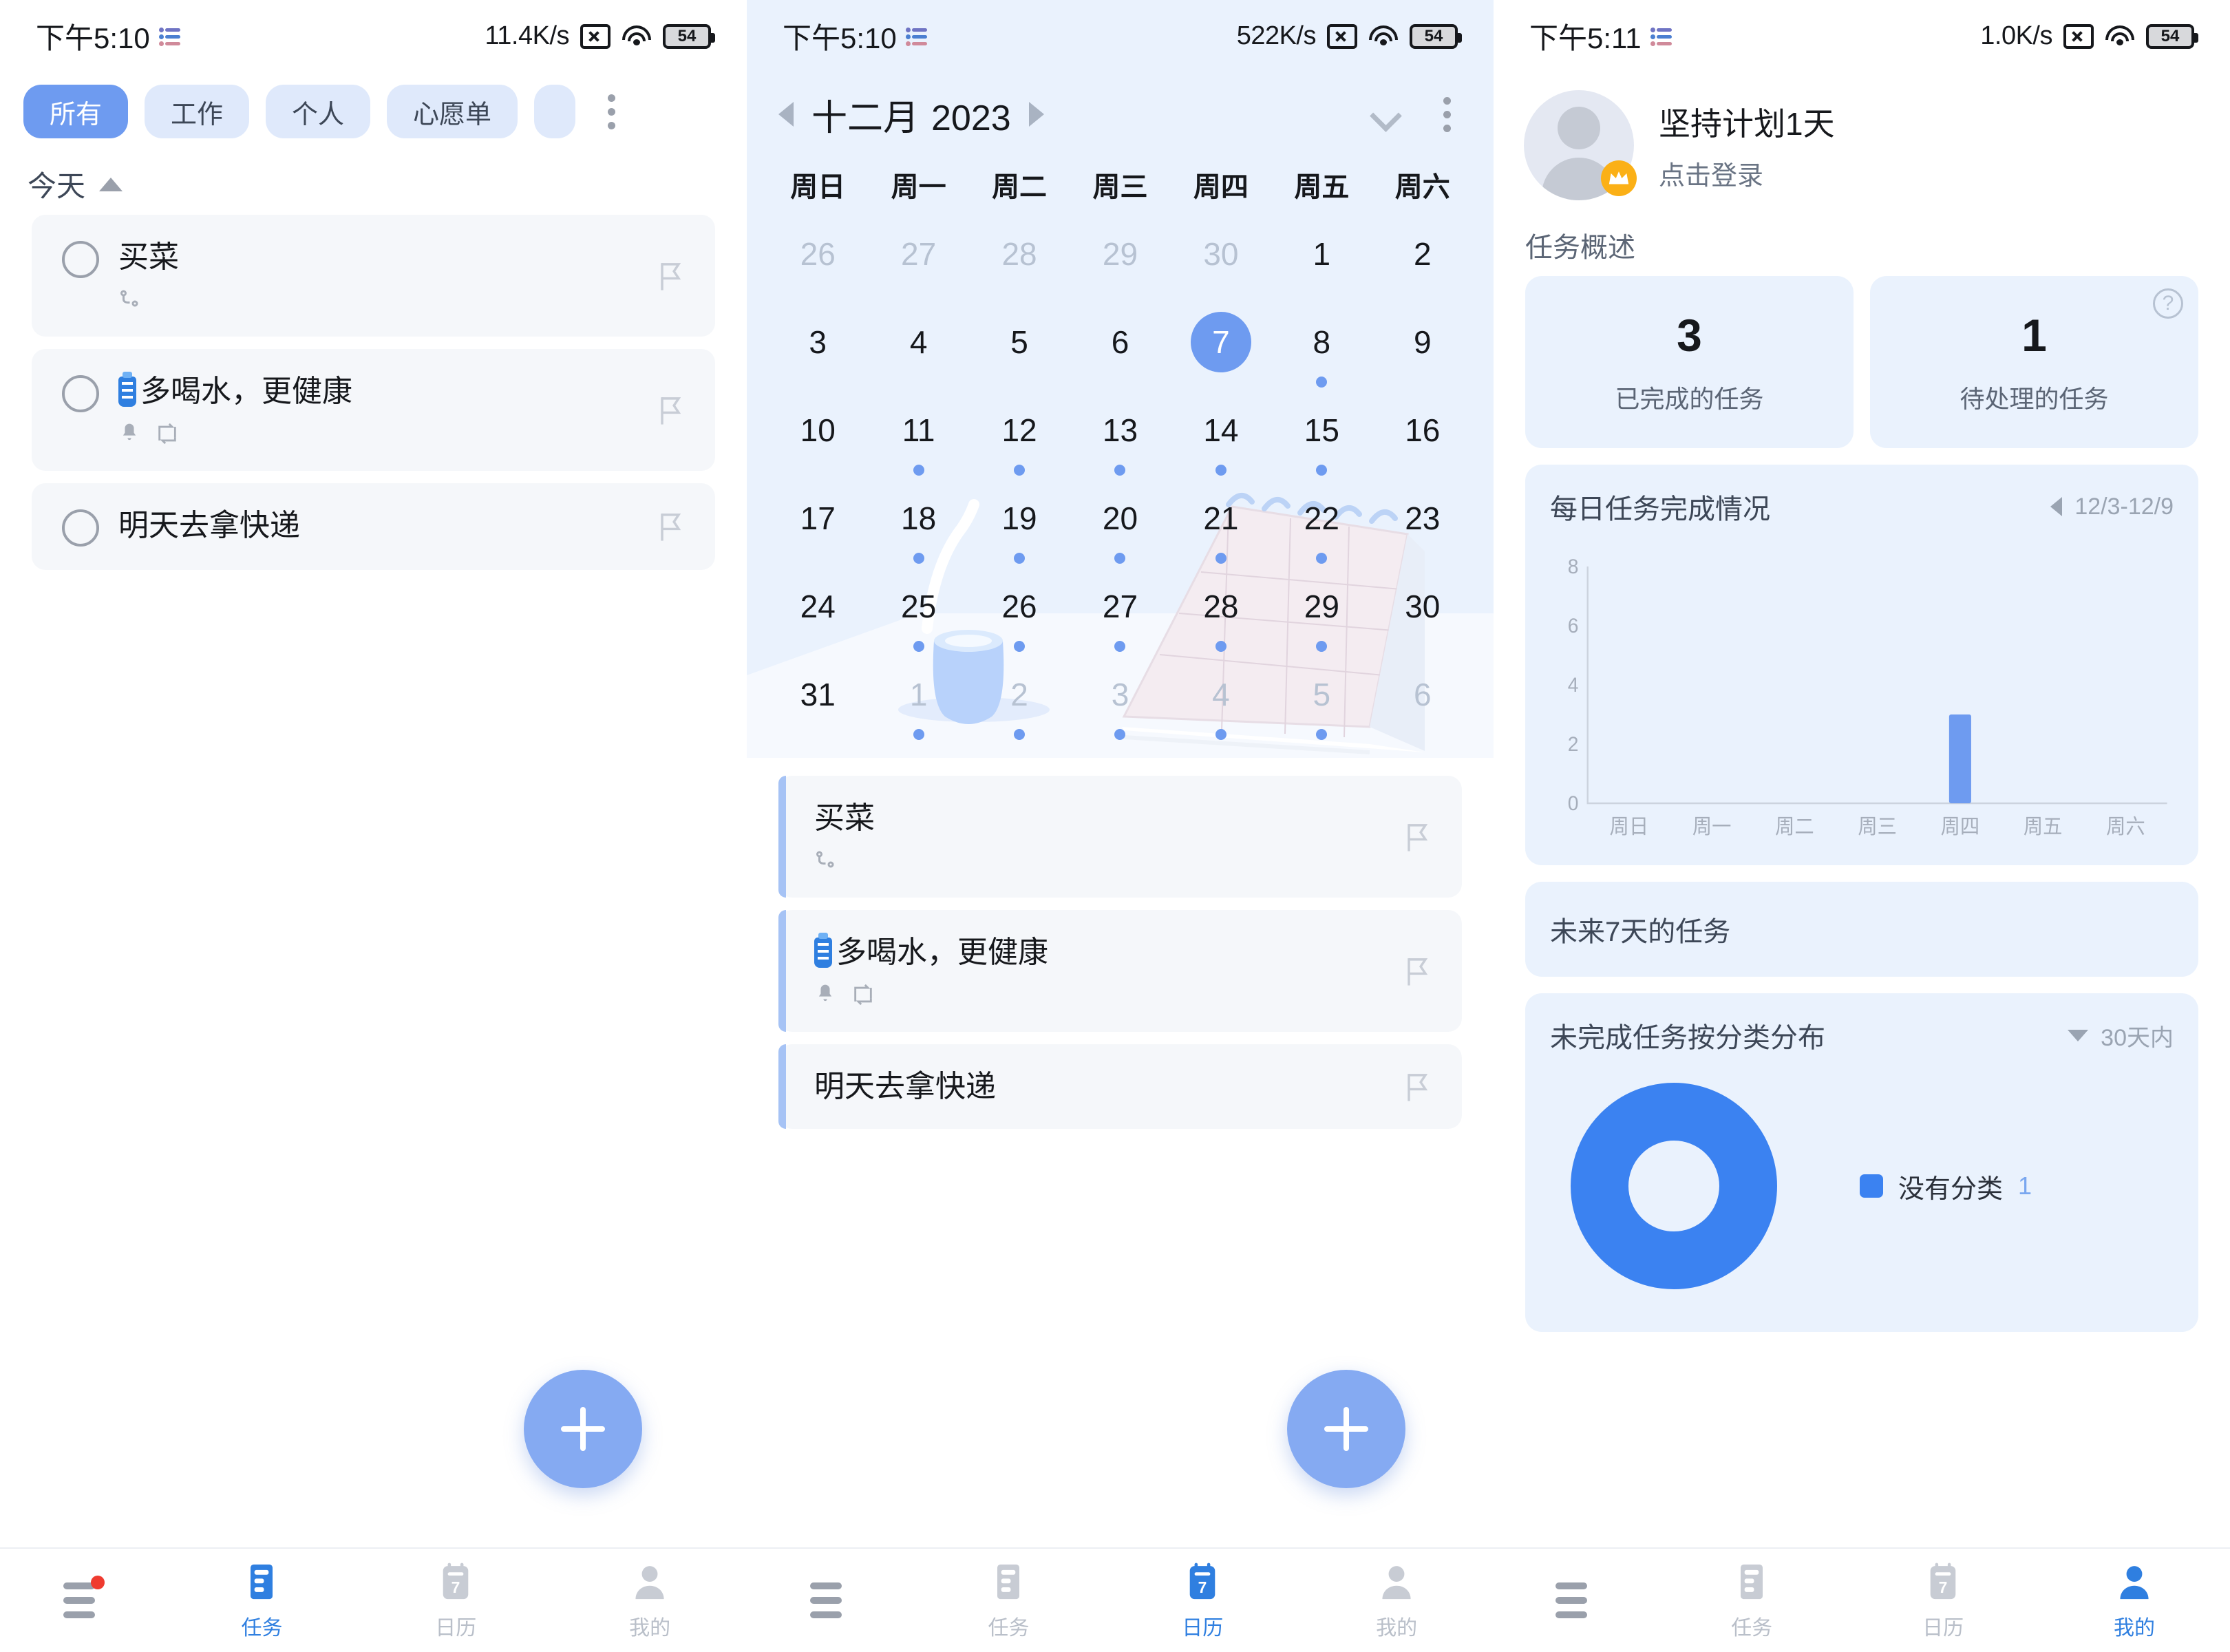 This screenshot has width=2230, height=1652. I want to click on calendar-day-cell: 19, so click(1019, 524).